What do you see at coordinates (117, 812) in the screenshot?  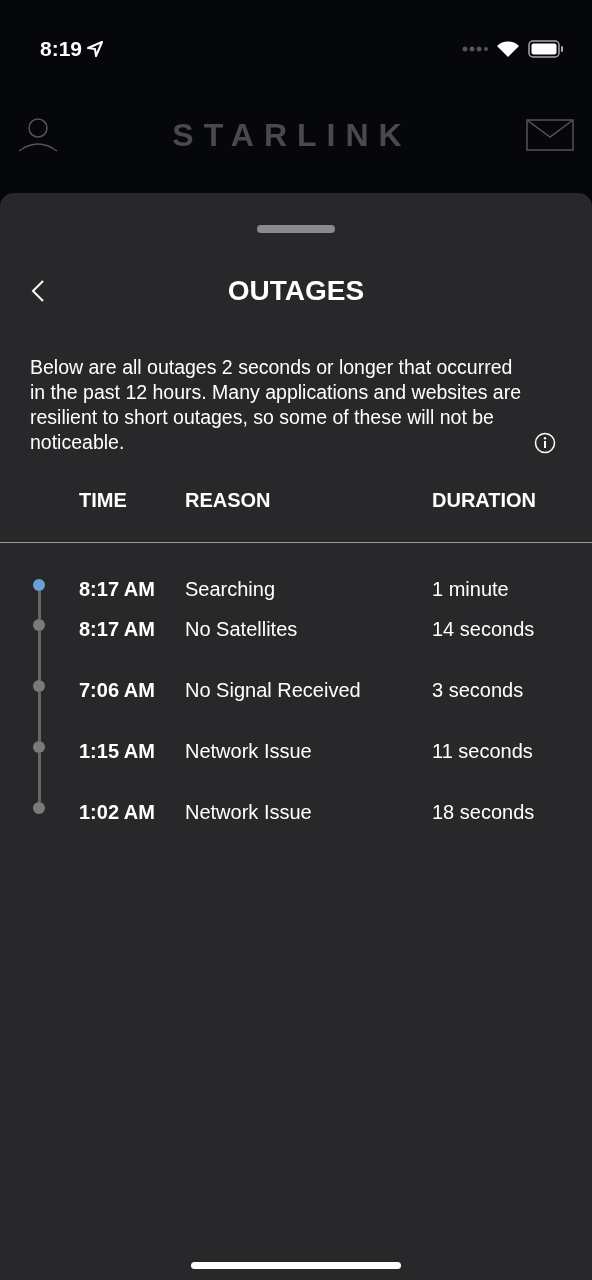 I see `time-text: 1:02 AM` at bounding box center [117, 812].